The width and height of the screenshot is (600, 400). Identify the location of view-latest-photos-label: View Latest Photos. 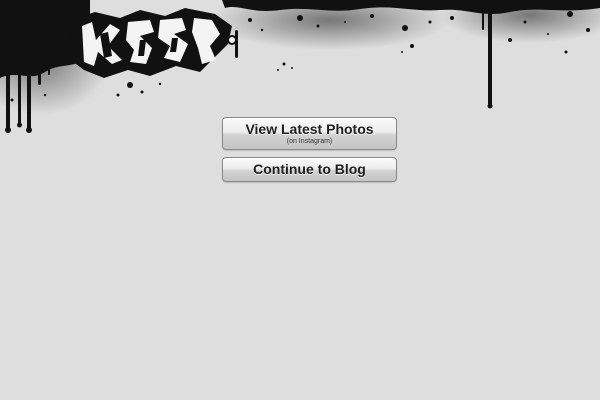
(309, 129).